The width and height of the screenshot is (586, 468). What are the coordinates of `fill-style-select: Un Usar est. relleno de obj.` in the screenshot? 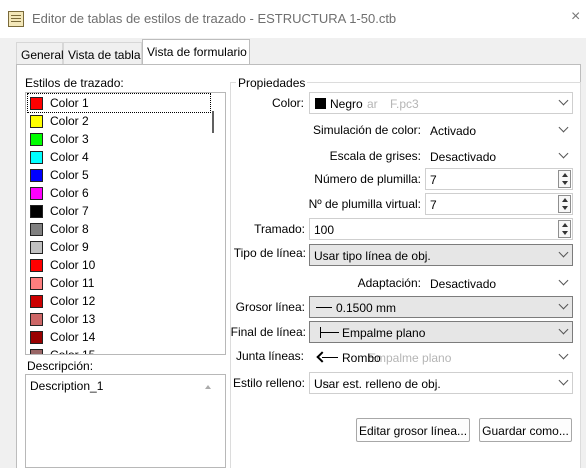 It's located at (441, 383).